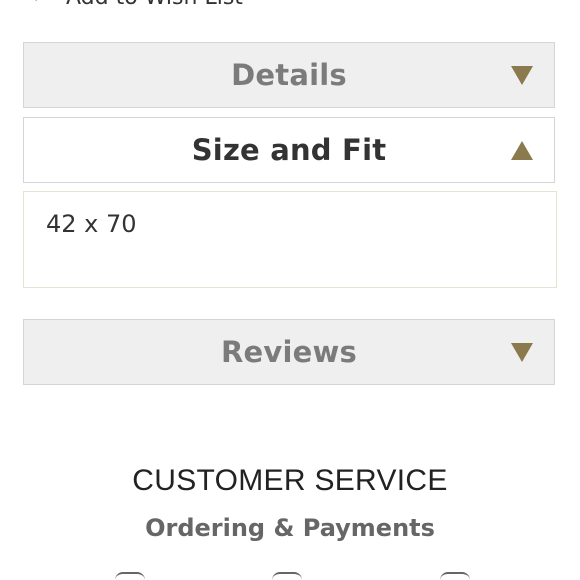 Image resolution: width=580 pixels, height=580 pixels. I want to click on social-icons-row, so click(290, 576).